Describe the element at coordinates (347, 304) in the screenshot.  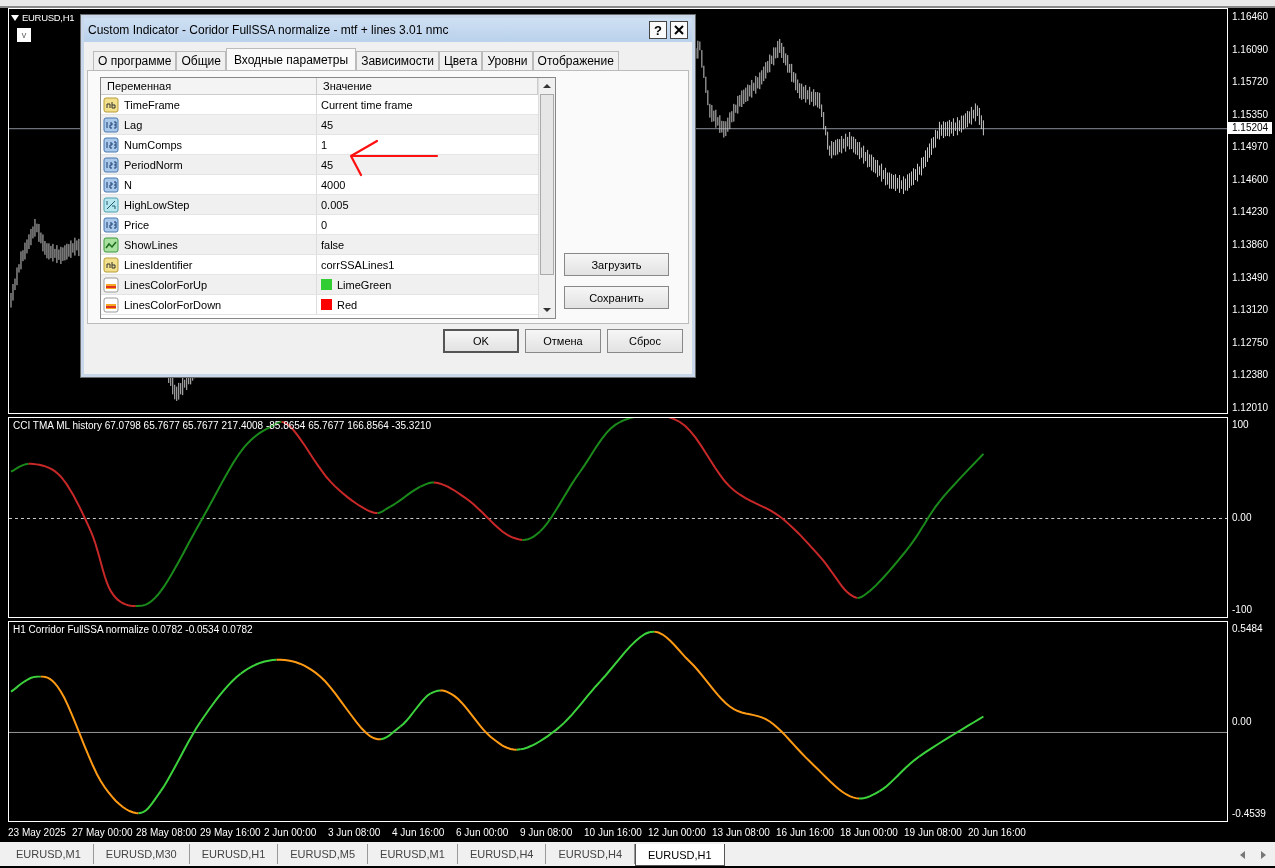
I see `parameter-value: Red` at that location.